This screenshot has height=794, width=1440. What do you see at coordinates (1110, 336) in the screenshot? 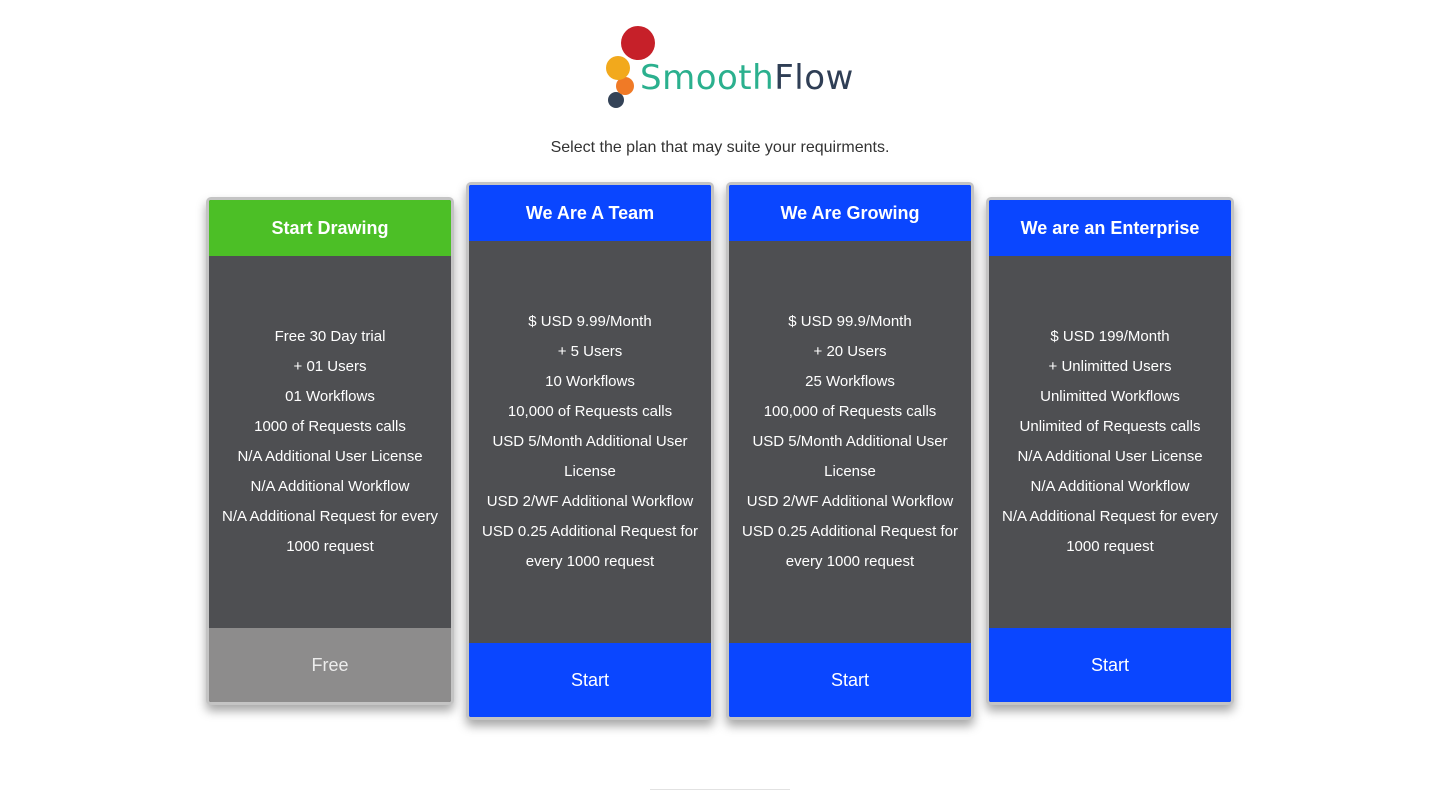
I see `feature-item: $ USD 199/Month` at bounding box center [1110, 336].